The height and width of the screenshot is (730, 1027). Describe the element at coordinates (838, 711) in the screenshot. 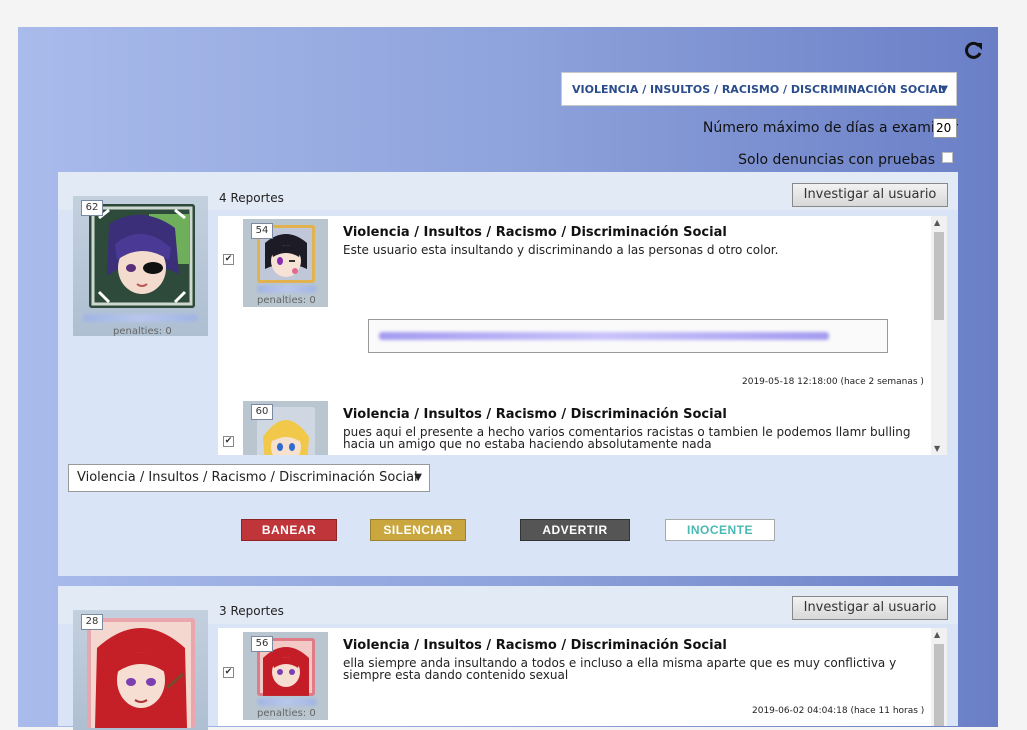

I see `report-timestamp: 2019-06-02 04:04:18 (hace 11 horas )` at that location.